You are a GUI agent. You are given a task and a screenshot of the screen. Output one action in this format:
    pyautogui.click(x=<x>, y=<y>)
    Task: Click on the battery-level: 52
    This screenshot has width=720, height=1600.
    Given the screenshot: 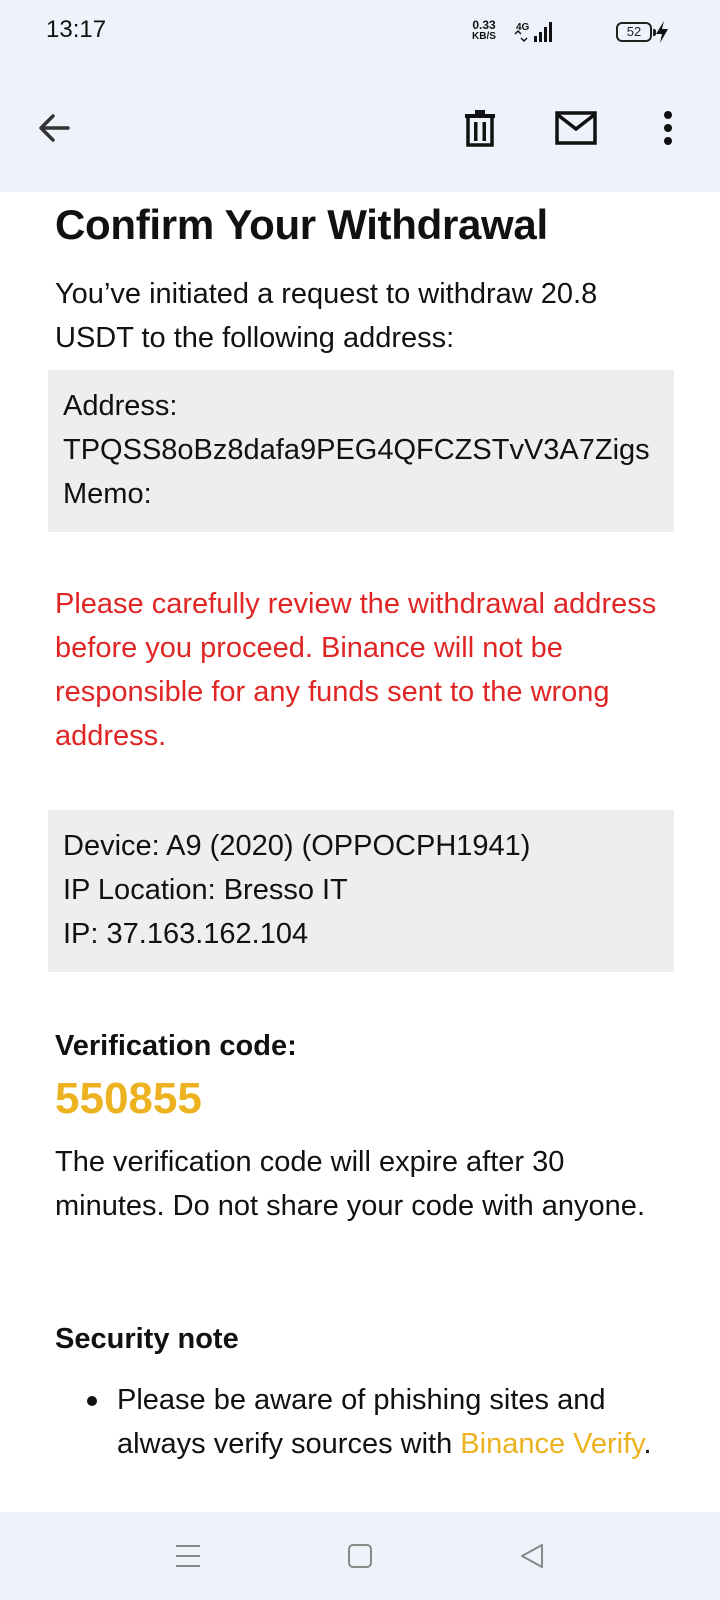 What is the action you would take?
    pyautogui.click(x=634, y=31)
    